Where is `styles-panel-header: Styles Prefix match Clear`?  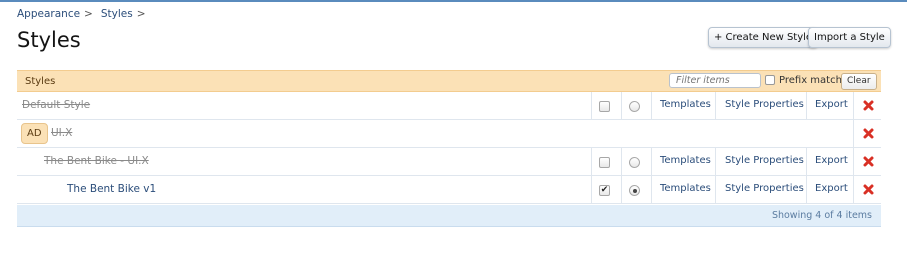
styles-panel-header: Styles Prefix match Clear is located at coordinates (449, 81).